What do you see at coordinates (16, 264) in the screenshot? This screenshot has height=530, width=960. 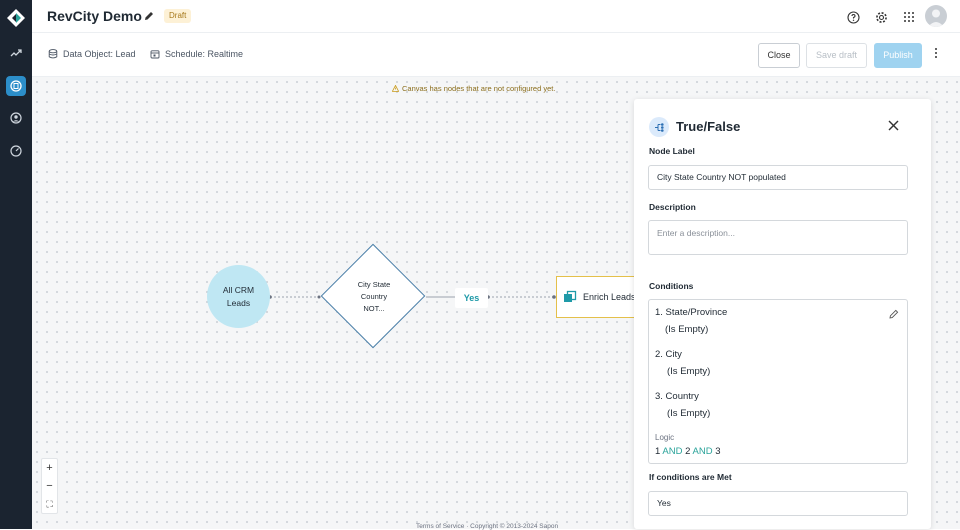 I see `left-rail` at bounding box center [16, 264].